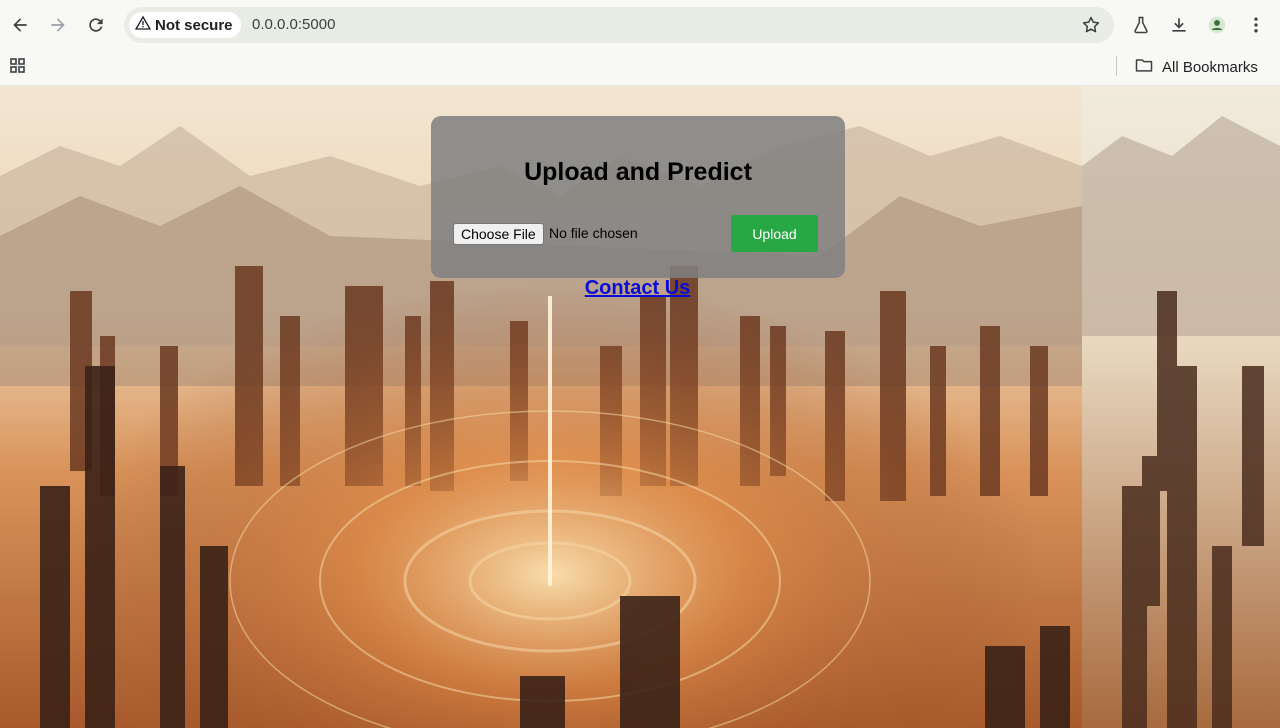 Image resolution: width=1280 pixels, height=728 pixels. What do you see at coordinates (498, 234) in the screenshot?
I see `choose-file-button: Choose File` at bounding box center [498, 234].